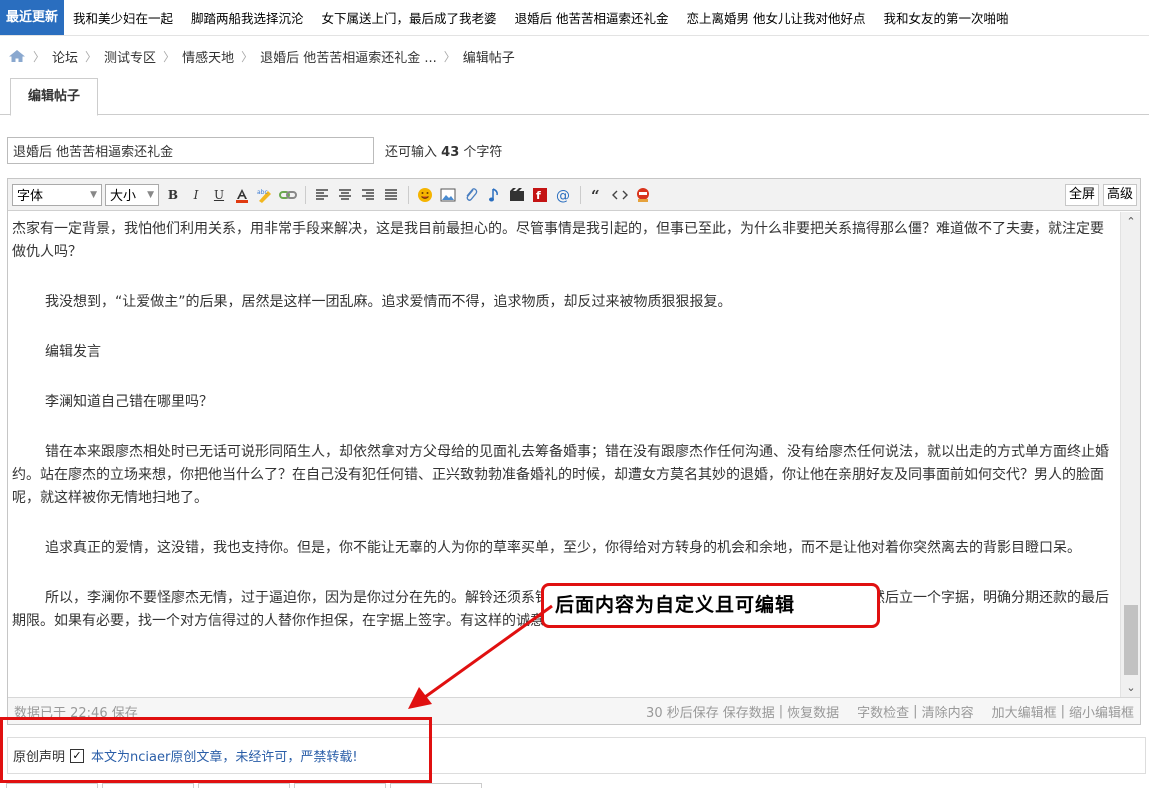  I want to click on editor-scrollbar: ⌃ ⌄, so click(1130, 455).